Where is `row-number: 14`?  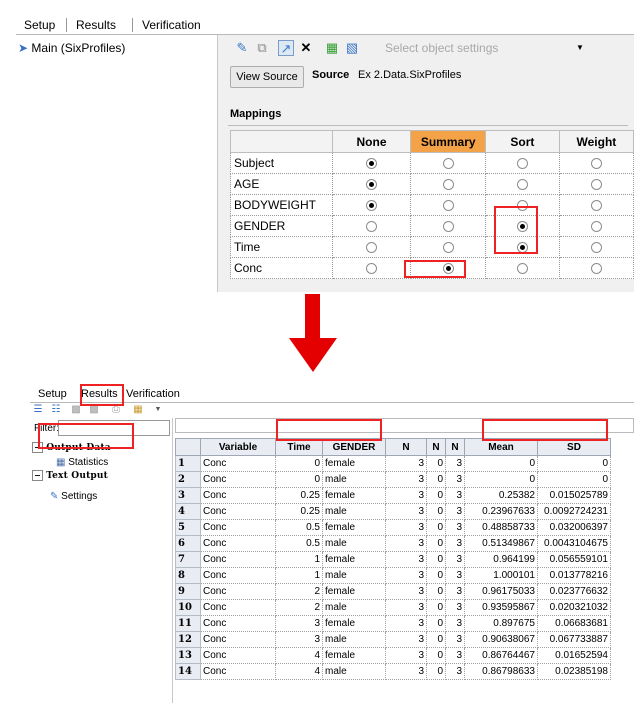
row-number: 14 is located at coordinates (188, 671).